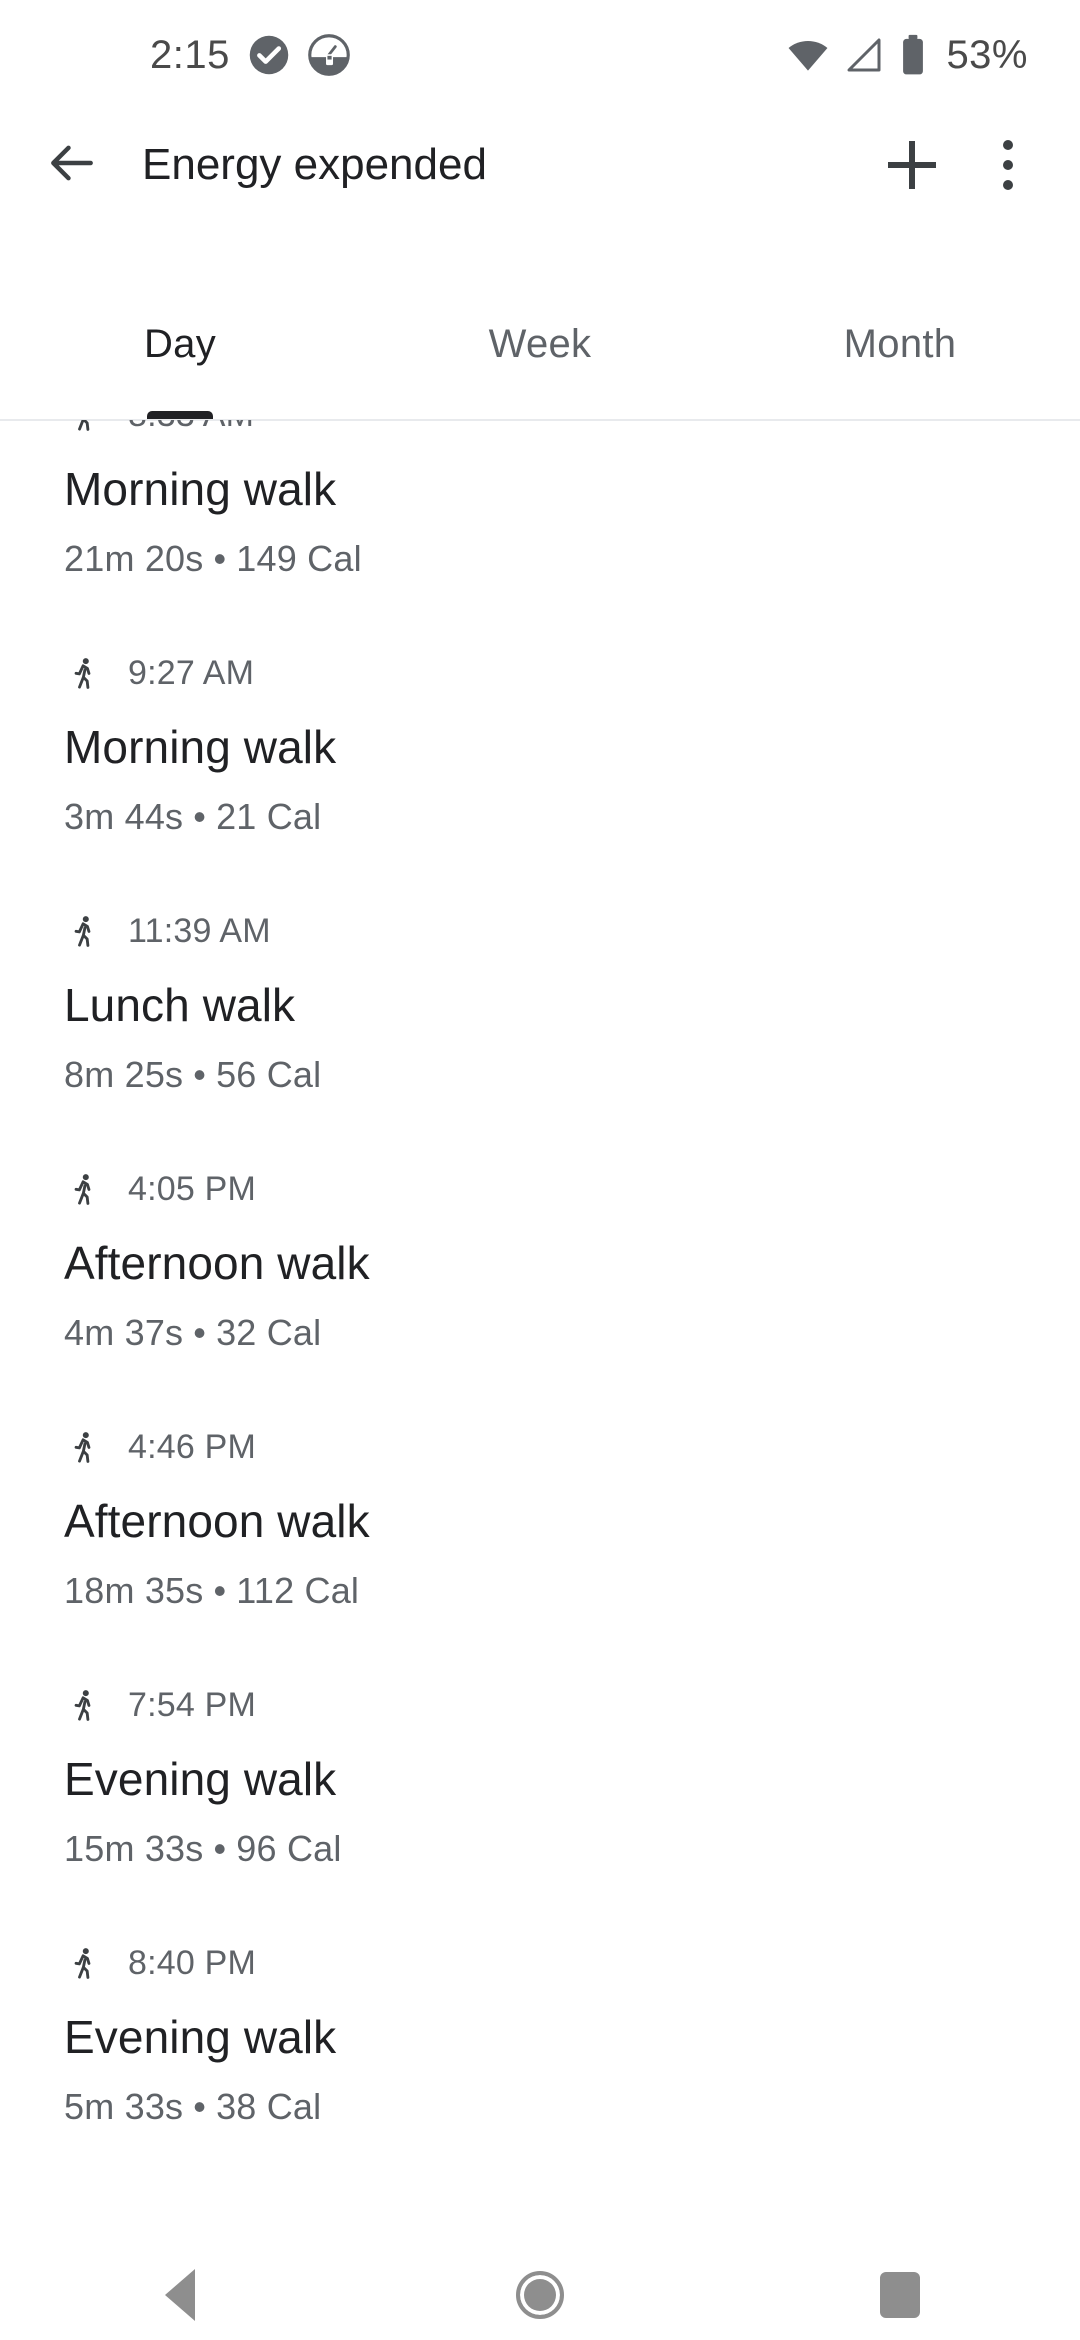  Describe the element at coordinates (540, 771) in the screenshot. I see `list-item: 9:27 AM Morning walk 3m 44s • 21 Cal` at that location.